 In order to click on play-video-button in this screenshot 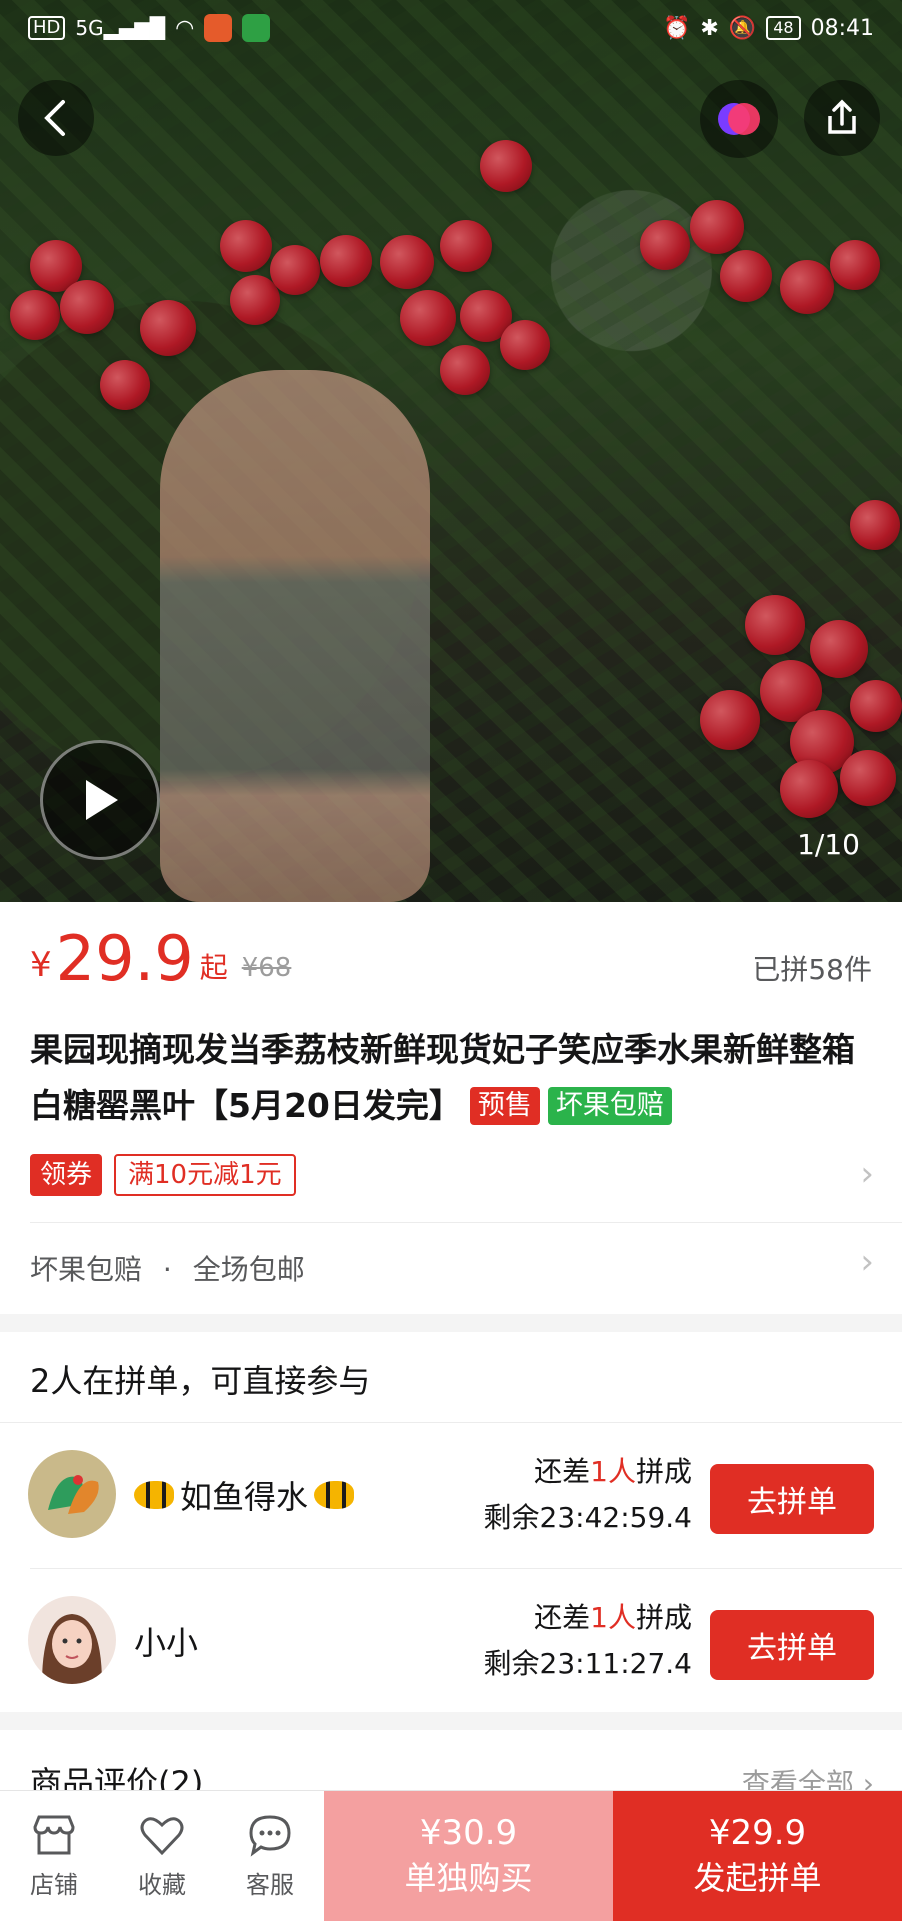, I will do `click(100, 800)`.